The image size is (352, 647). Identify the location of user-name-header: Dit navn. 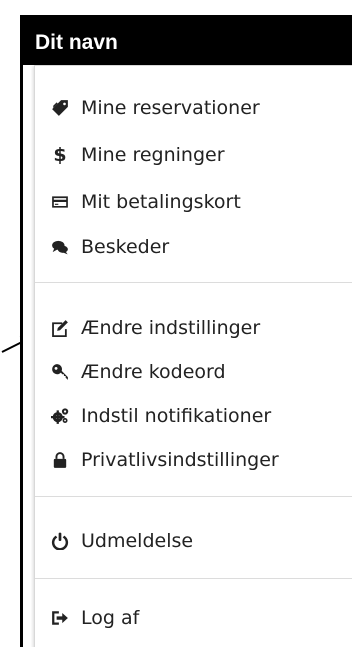
(187, 41).